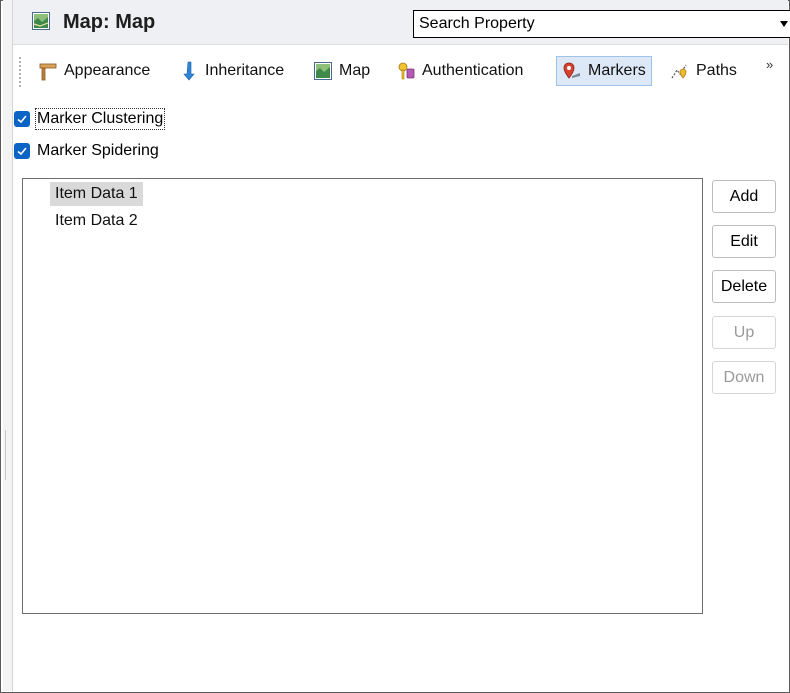 This screenshot has height=693, width=790. Describe the element at coordinates (744, 332) in the screenshot. I see `up-button: Up` at that location.